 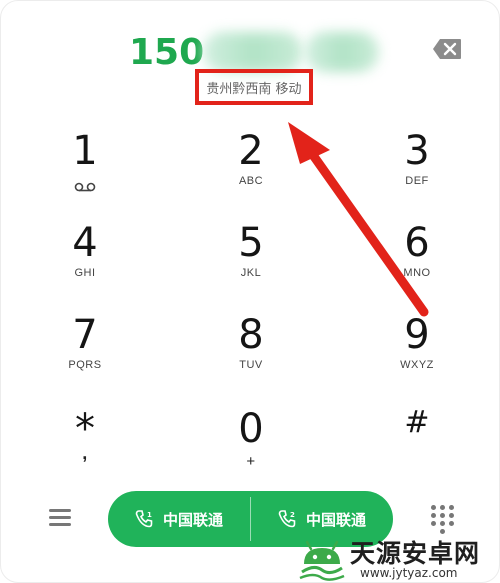 What do you see at coordinates (417, 422) in the screenshot?
I see `key-digit: #` at bounding box center [417, 422].